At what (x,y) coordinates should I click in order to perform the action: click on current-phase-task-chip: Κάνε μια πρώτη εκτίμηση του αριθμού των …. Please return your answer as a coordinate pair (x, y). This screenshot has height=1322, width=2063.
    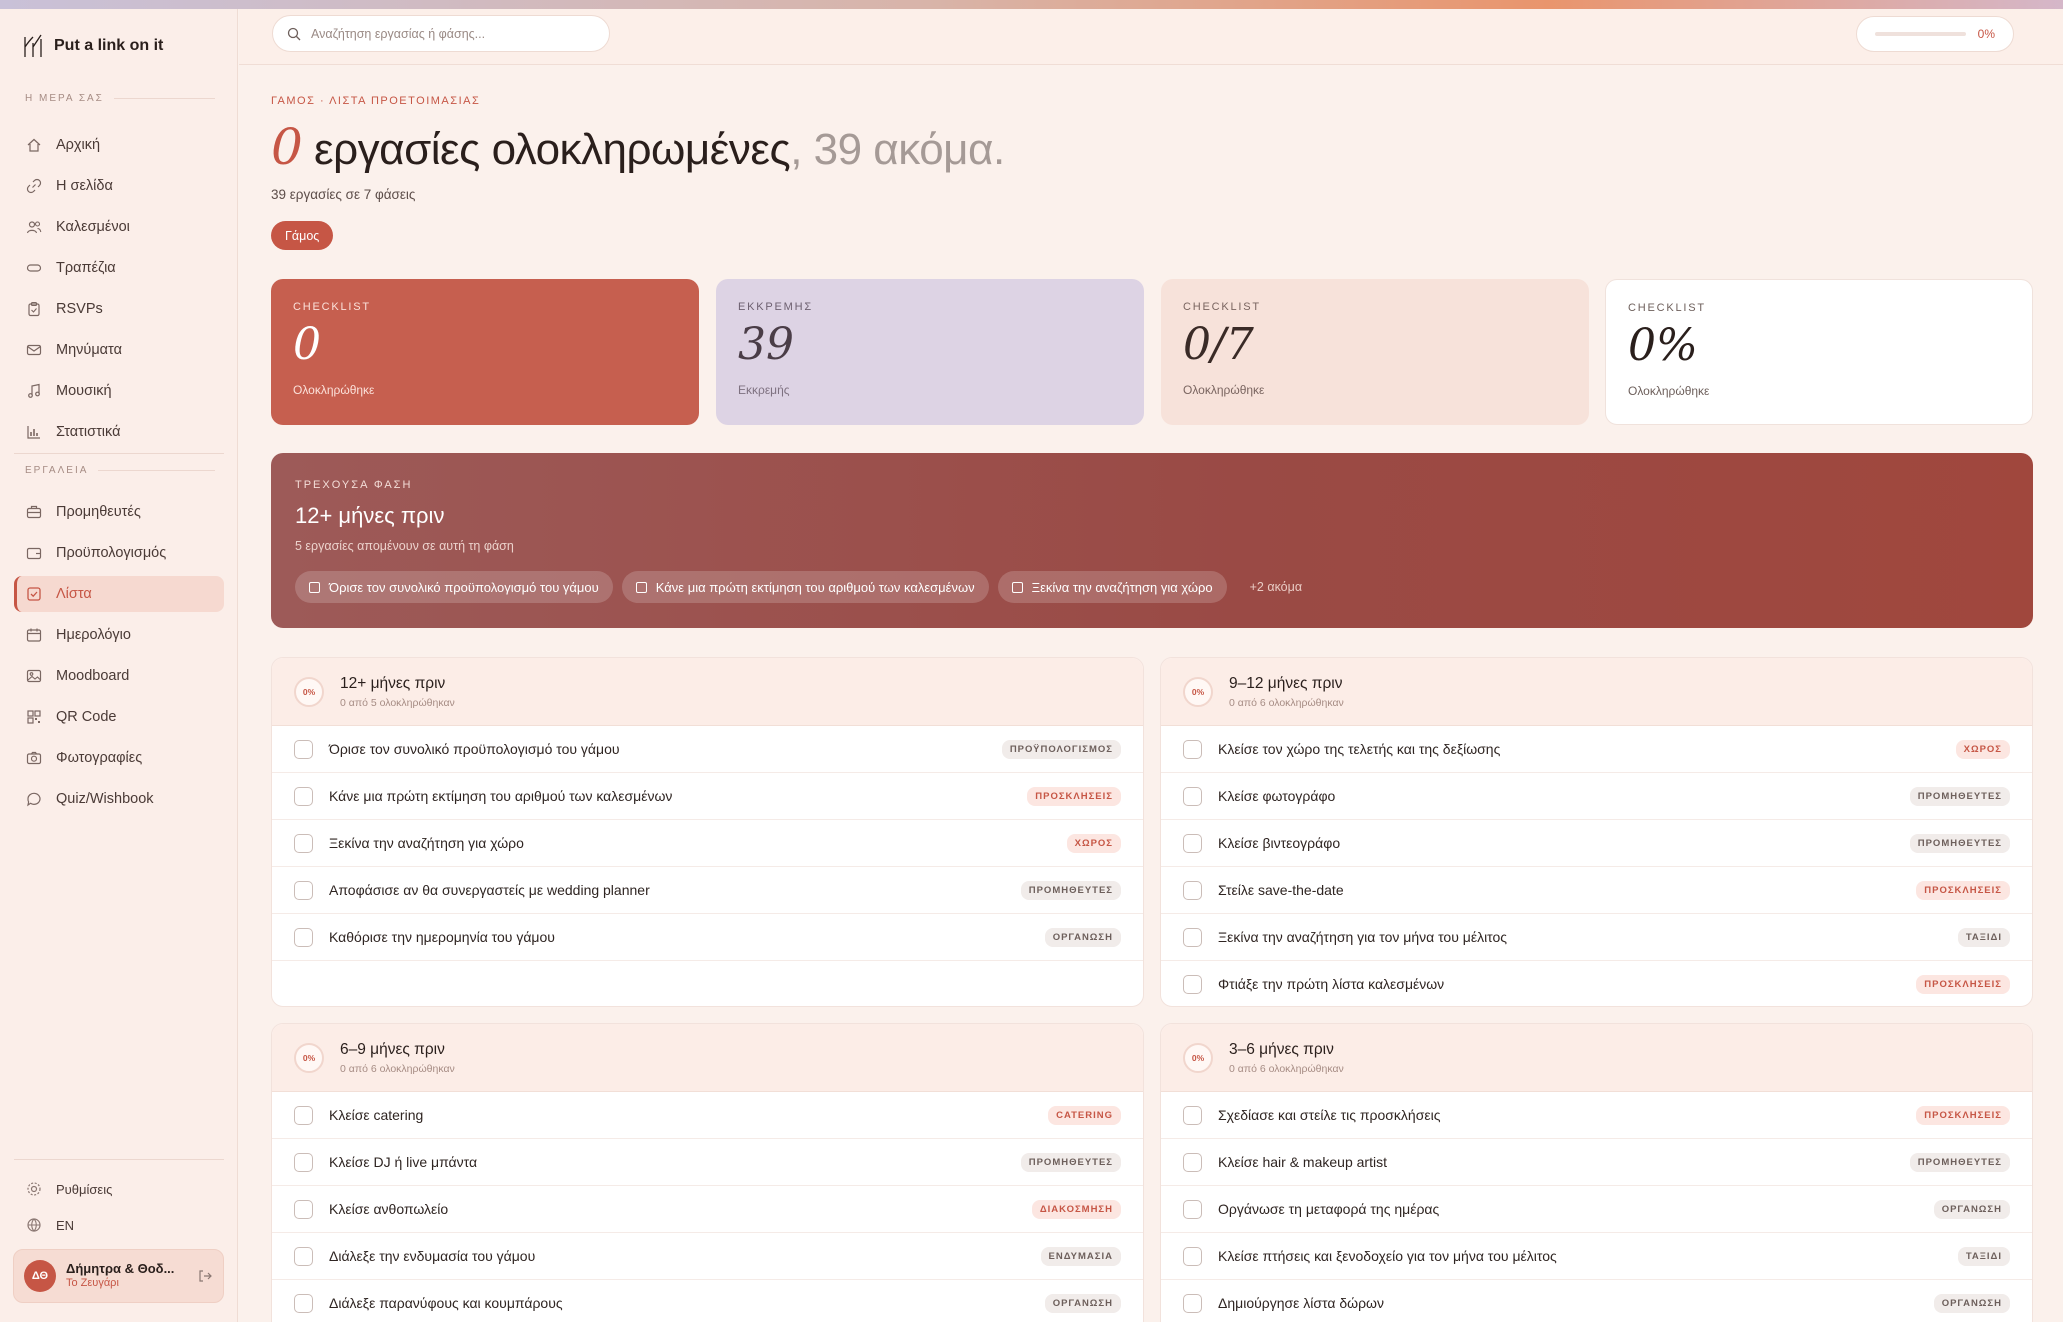
    Looking at the image, I should click on (805, 587).